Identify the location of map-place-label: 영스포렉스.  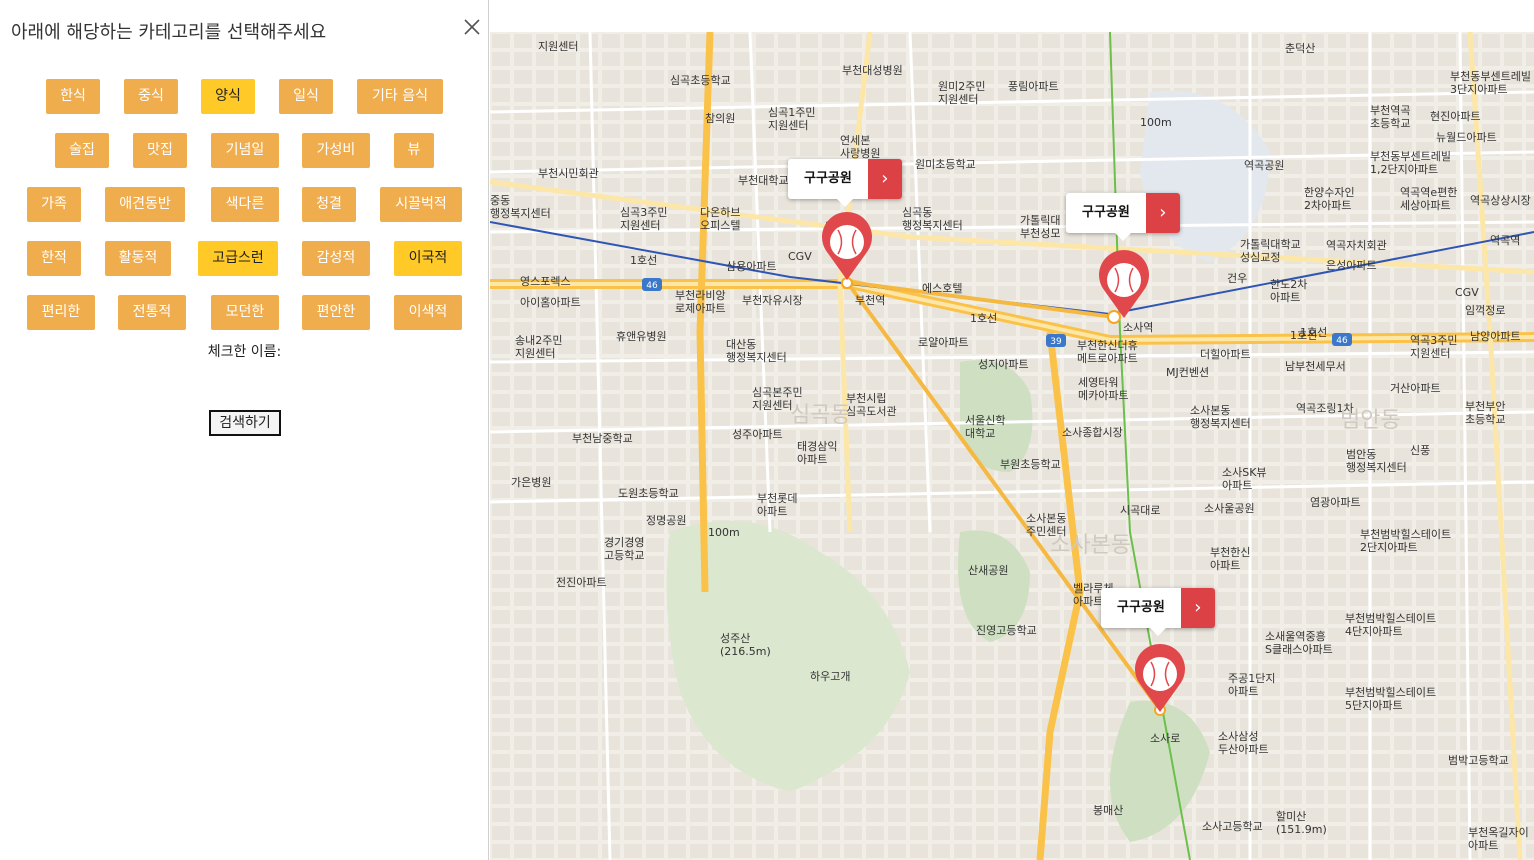
(545, 281).